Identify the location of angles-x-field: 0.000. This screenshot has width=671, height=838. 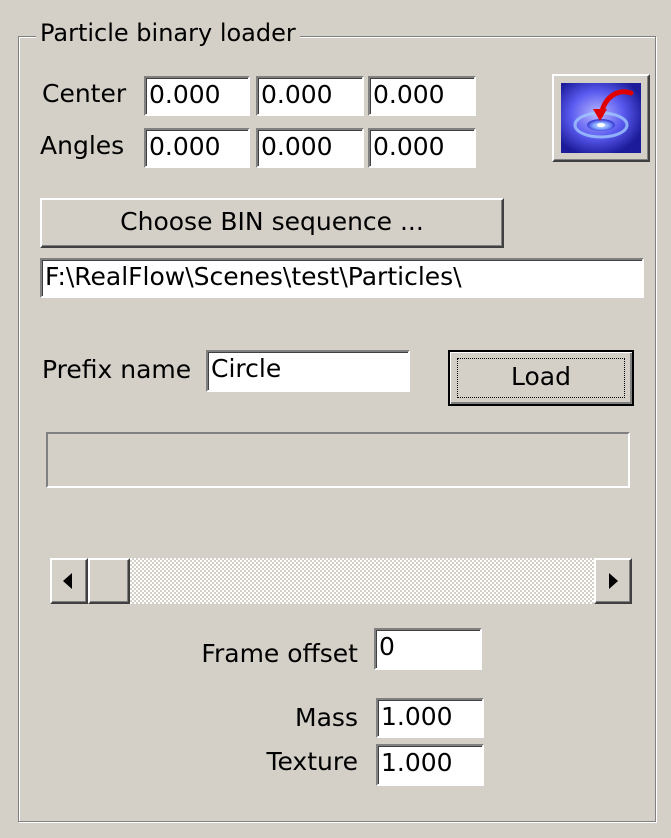
(197, 148).